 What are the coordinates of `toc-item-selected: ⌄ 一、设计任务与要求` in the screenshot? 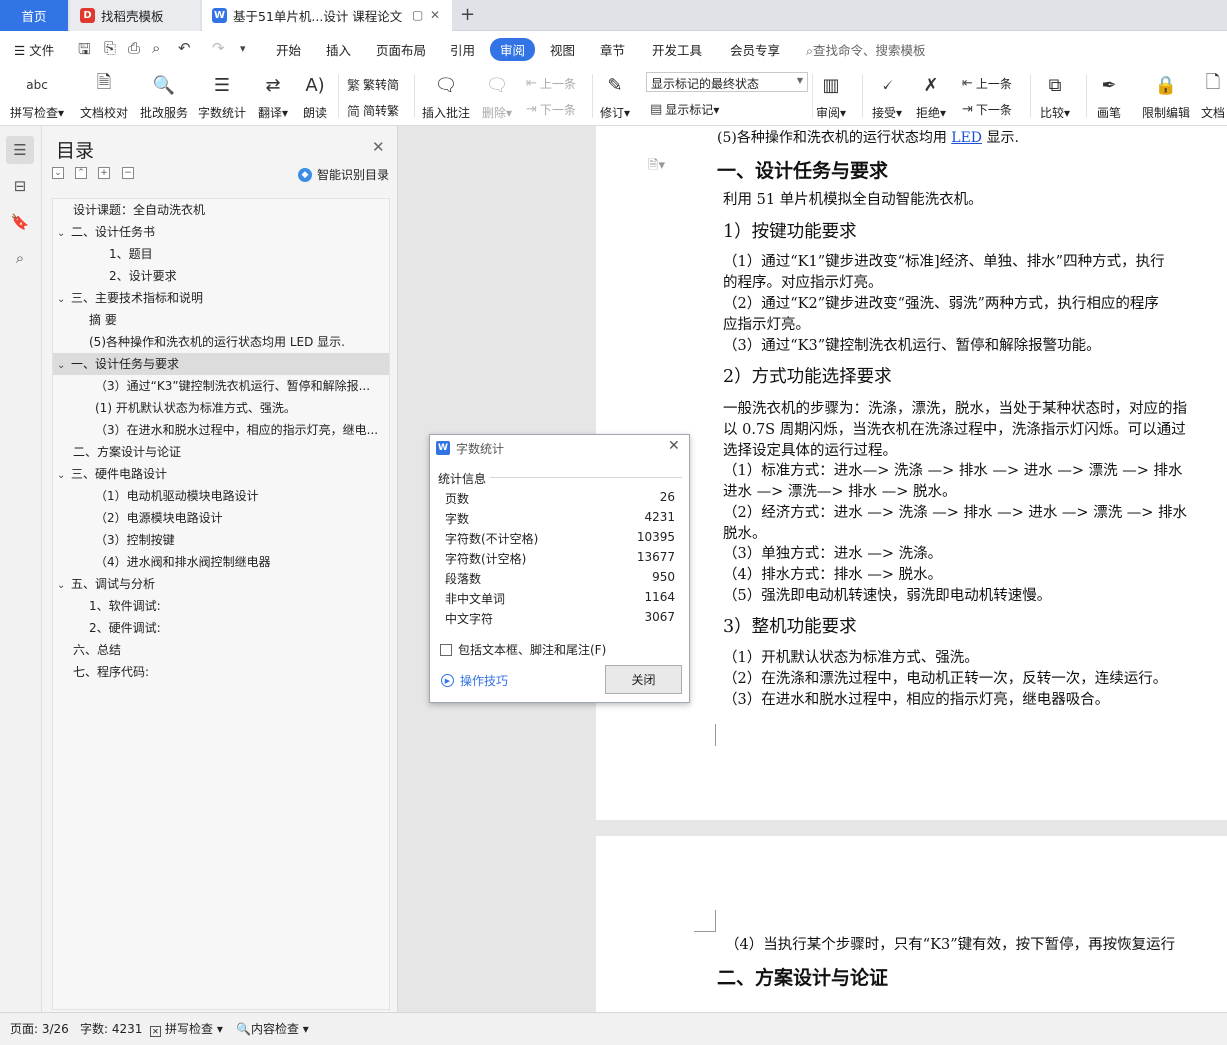 It's located at (221, 364).